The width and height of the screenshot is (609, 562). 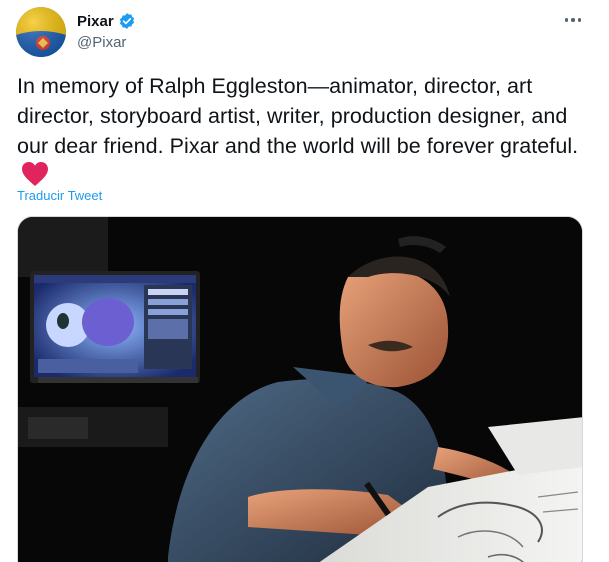 What do you see at coordinates (127, 21) in the screenshot?
I see `verified-badge-icon` at bounding box center [127, 21].